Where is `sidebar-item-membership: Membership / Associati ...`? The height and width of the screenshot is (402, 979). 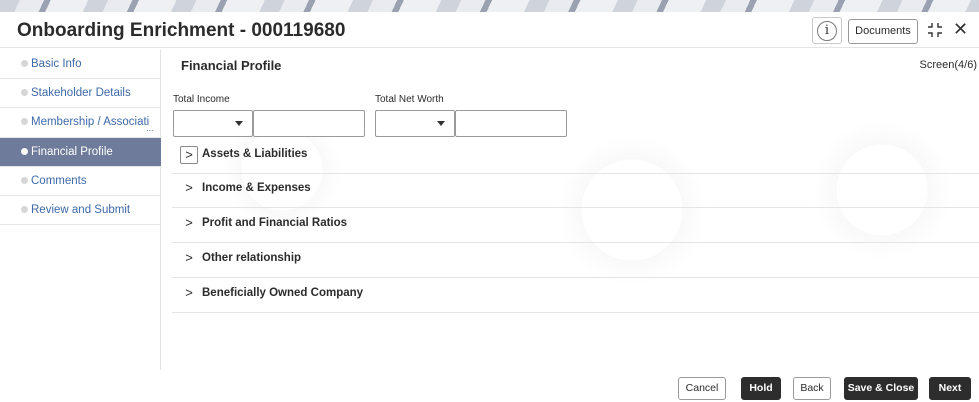
sidebar-item-membership: Membership / Associati ... is located at coordinates (80, 123).